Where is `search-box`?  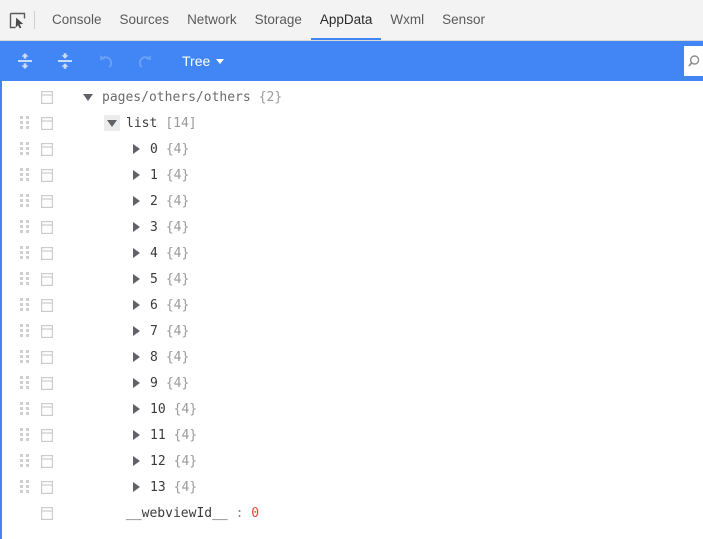 search-box is located at coordinates (693, 61).